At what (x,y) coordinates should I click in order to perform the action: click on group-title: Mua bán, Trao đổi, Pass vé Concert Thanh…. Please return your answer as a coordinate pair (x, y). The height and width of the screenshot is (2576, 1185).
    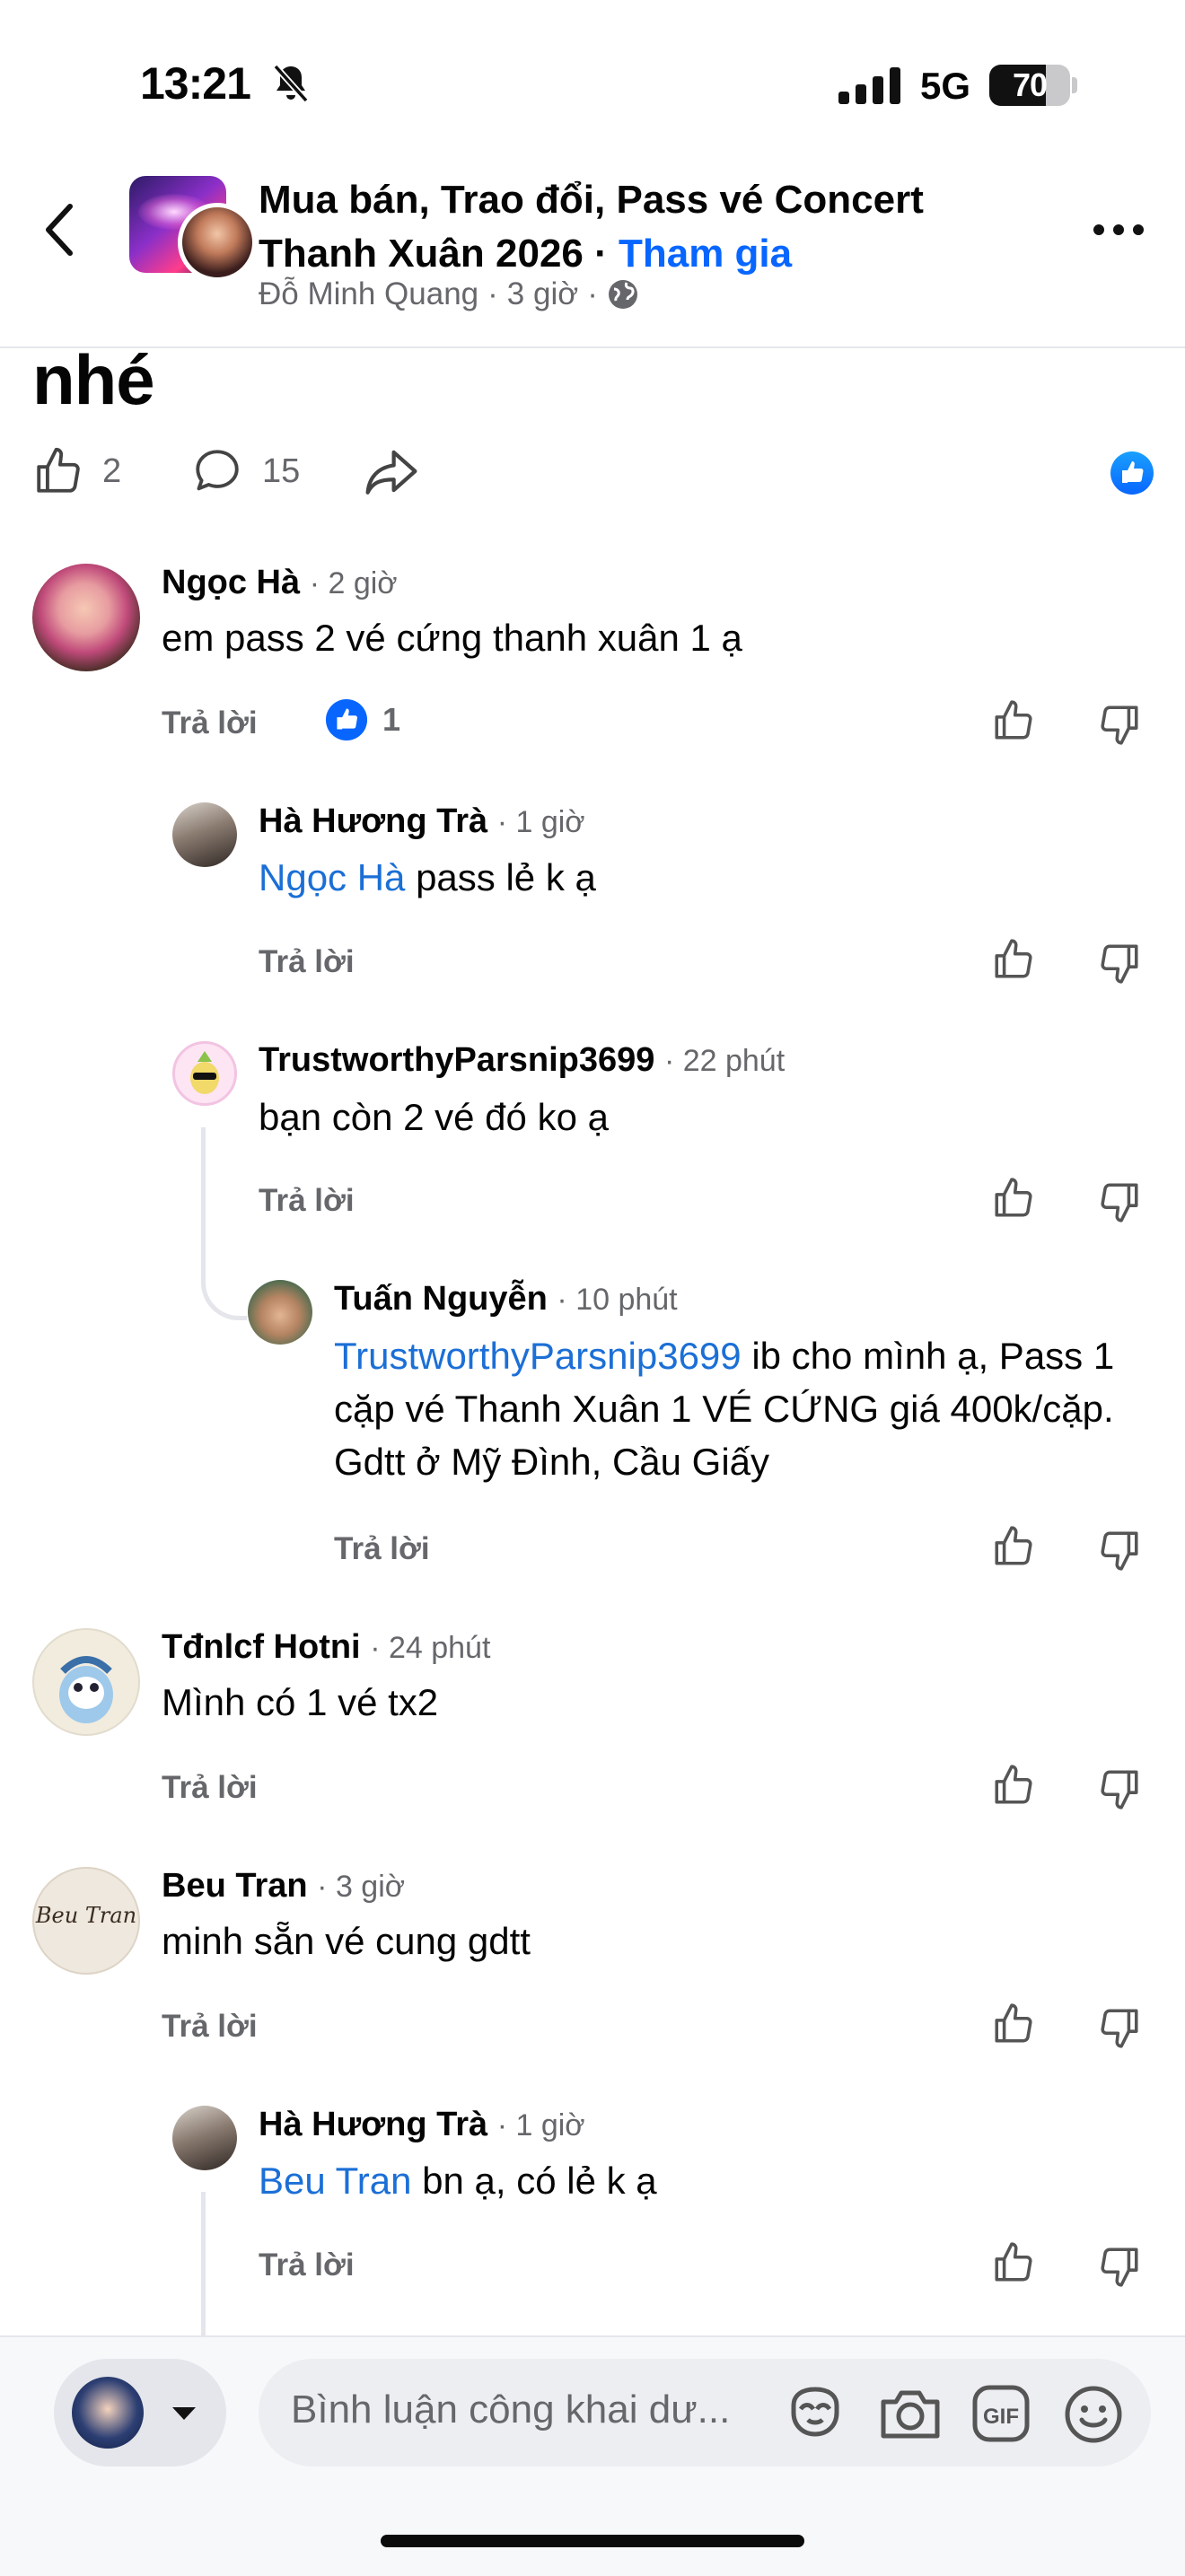
    Looking at the image, I should click on (627, 227).